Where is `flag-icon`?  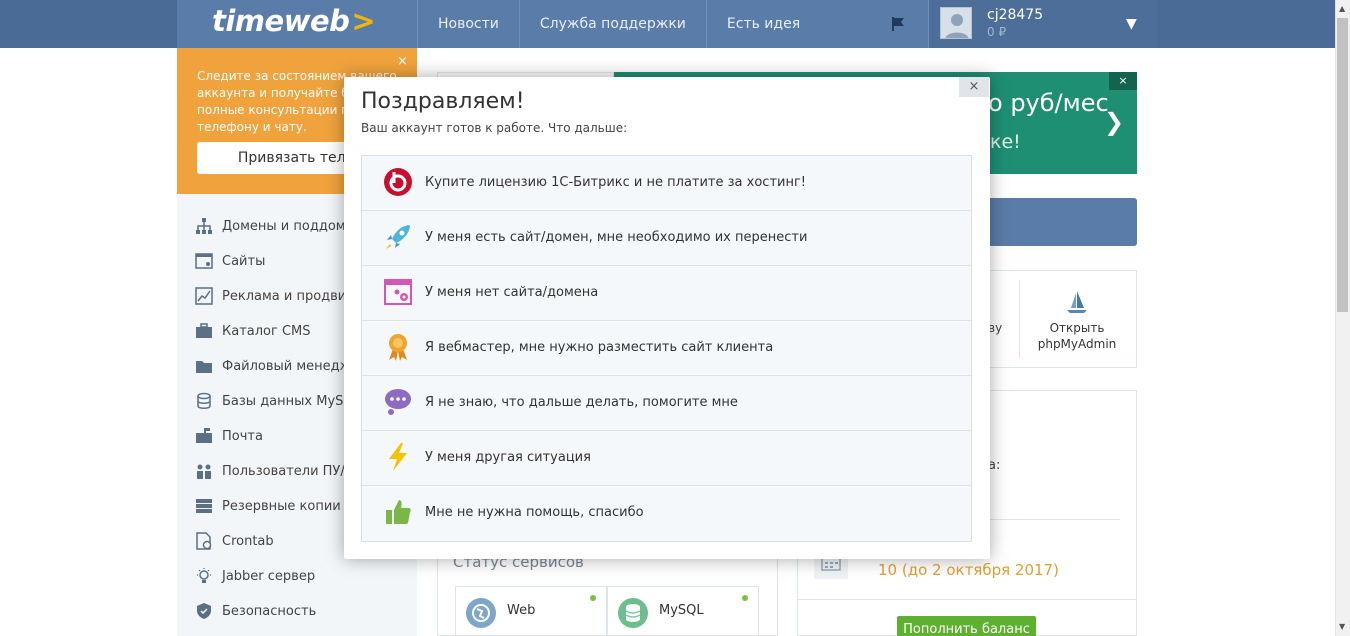 flag-icon is located at coordinates (898, 24).